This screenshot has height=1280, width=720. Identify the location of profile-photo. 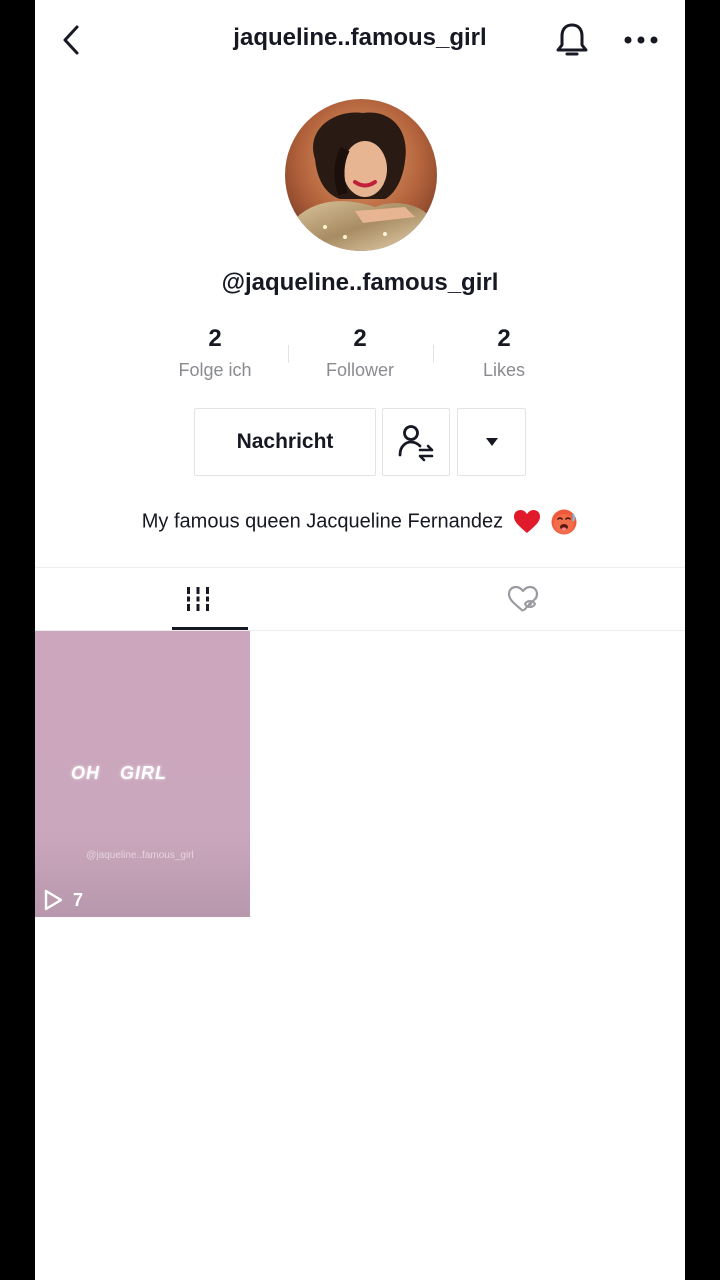
(361, 175).